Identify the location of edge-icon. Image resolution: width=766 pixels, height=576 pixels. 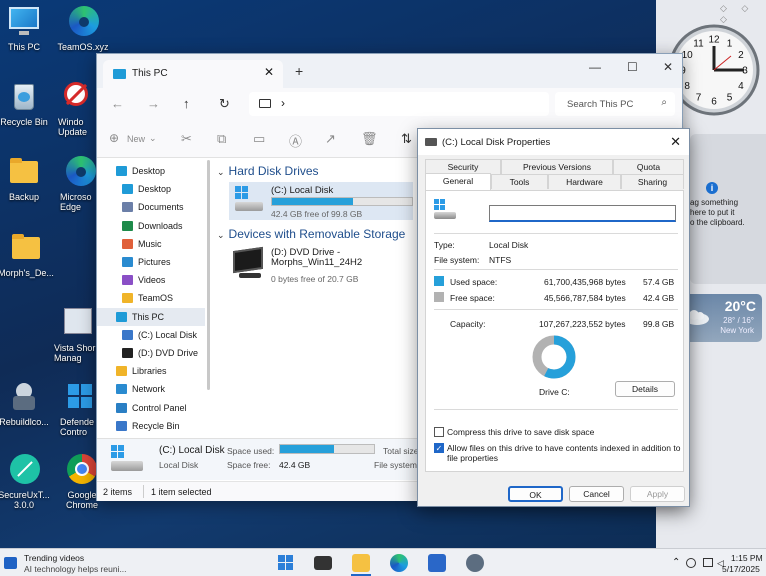
(81, 172).